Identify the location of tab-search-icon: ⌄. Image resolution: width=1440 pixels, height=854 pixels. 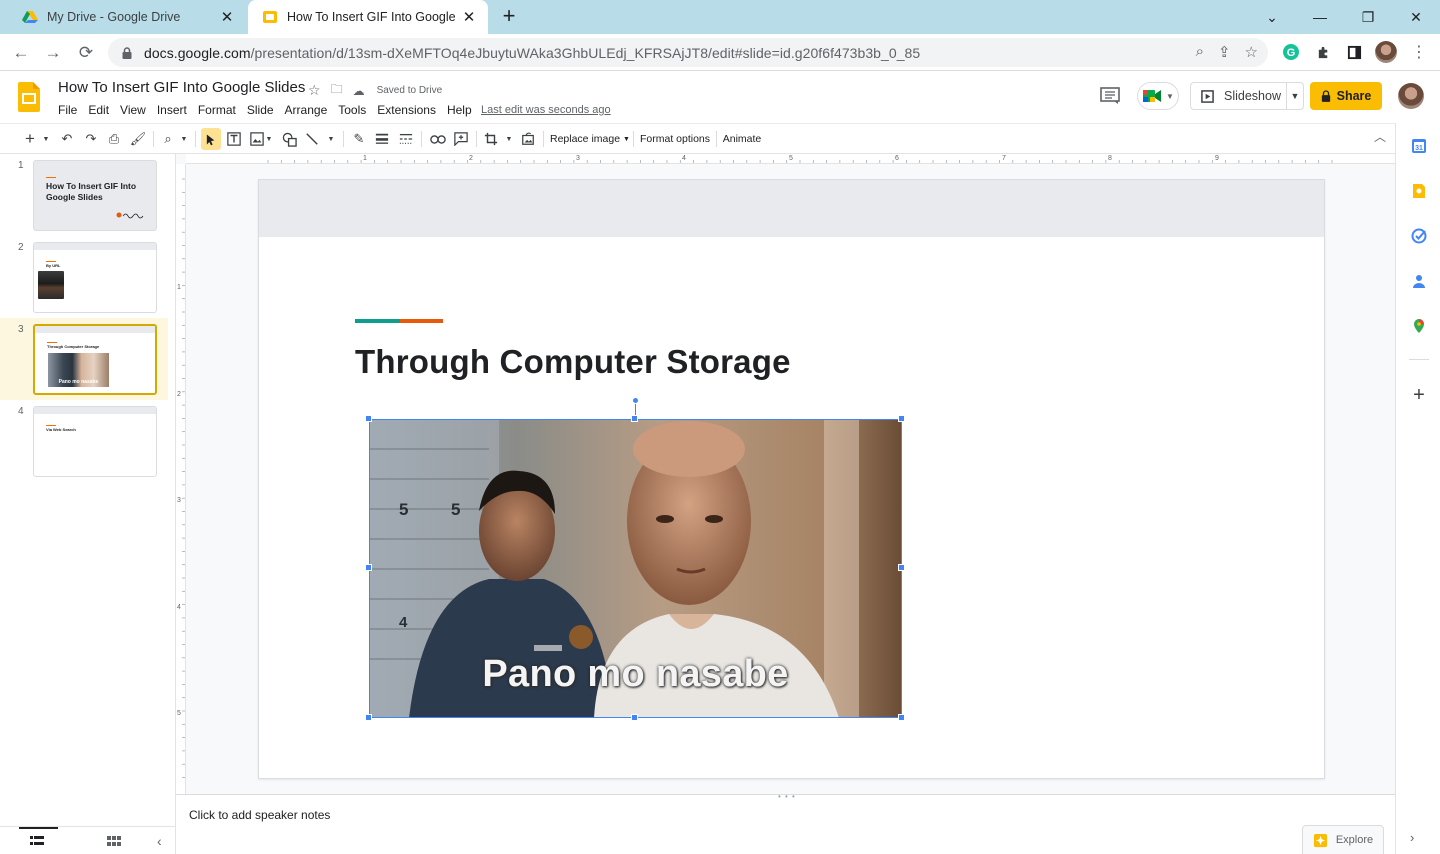
(1272, 17).